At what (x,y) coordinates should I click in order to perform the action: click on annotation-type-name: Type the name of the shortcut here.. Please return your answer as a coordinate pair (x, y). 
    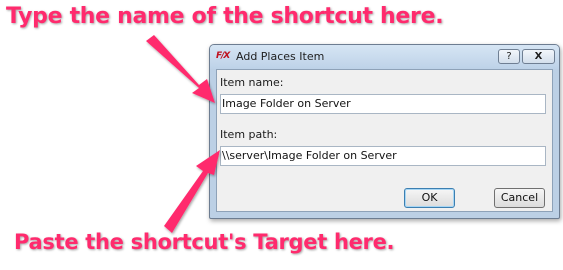
    Looking at the image, I should click on (225, 16).